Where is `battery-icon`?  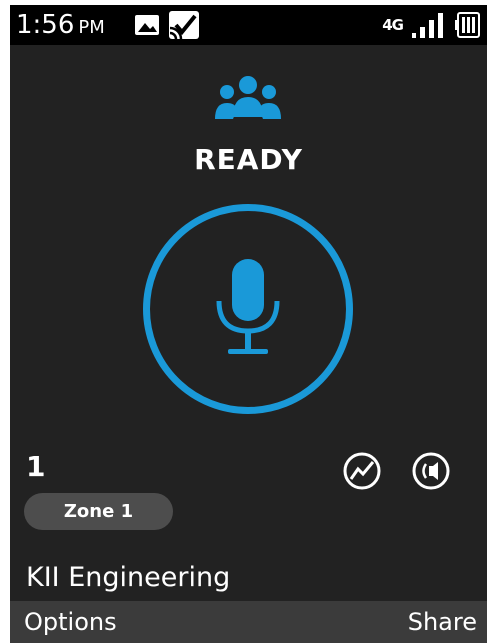
battery-icon is located at coordinates (467, 25).